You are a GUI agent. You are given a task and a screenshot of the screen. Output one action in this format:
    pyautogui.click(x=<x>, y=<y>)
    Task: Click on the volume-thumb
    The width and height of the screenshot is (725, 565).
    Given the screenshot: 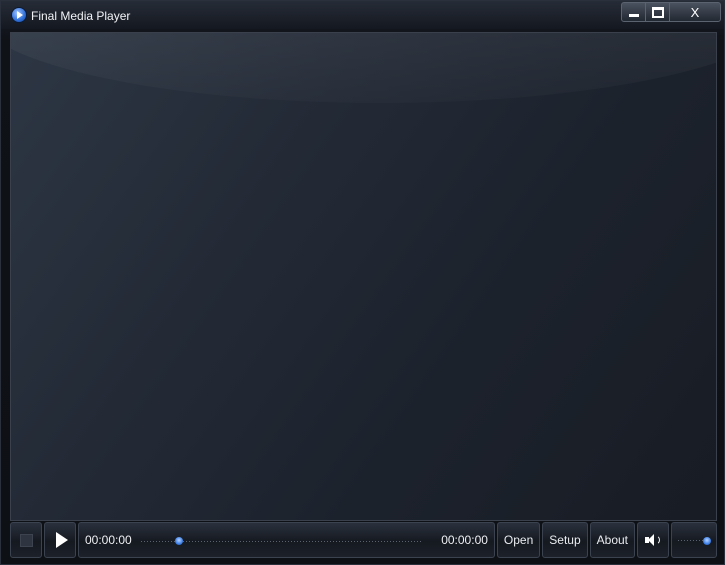 What is the action you would take?
    pyautogui.click(x=707, y=541)
    